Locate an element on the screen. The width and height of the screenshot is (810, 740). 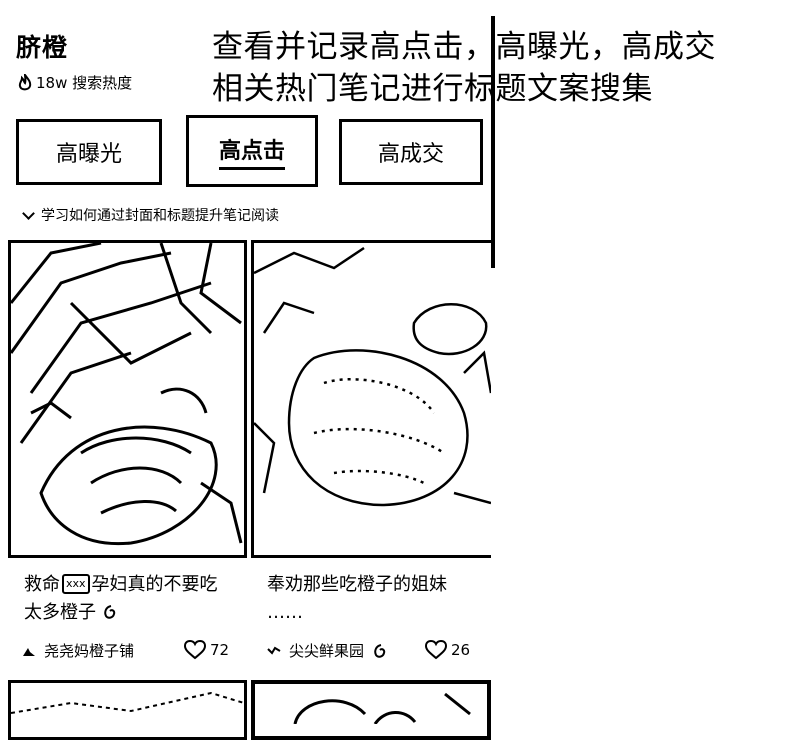
tip-arrow-icon is located at coordinates (28, 213).